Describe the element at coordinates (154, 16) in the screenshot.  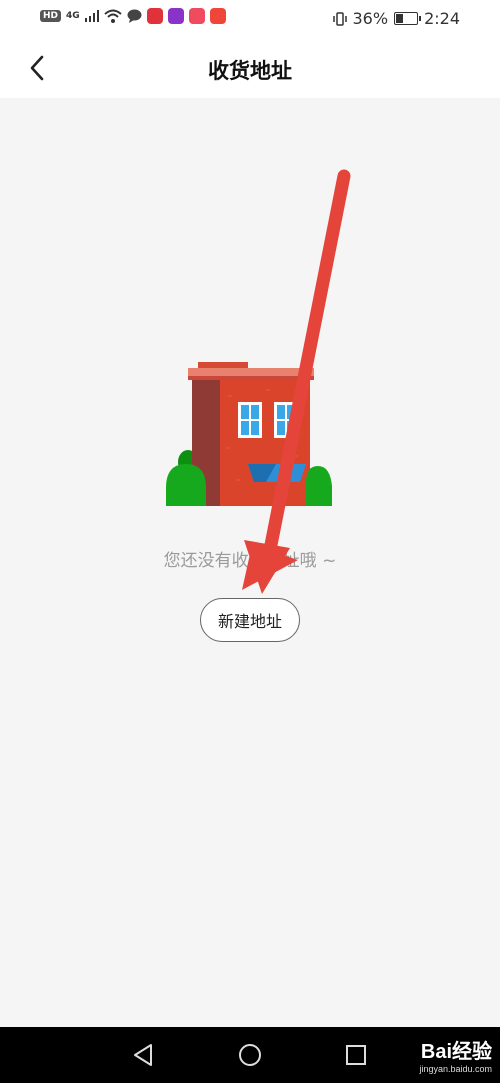
I see `app-icon-red` at that location.